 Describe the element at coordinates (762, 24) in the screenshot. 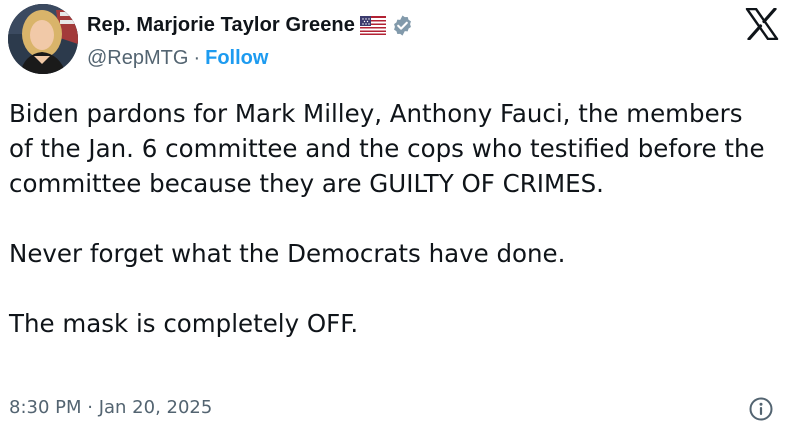

I see `x-logo-icon` at that location.